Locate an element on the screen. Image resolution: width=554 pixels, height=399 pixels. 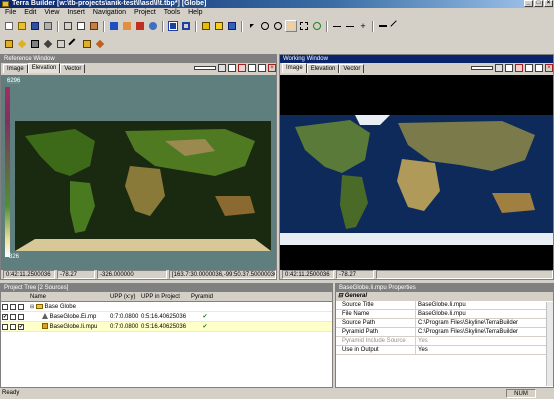
tool-8-button is located at coordinates (100, 44).